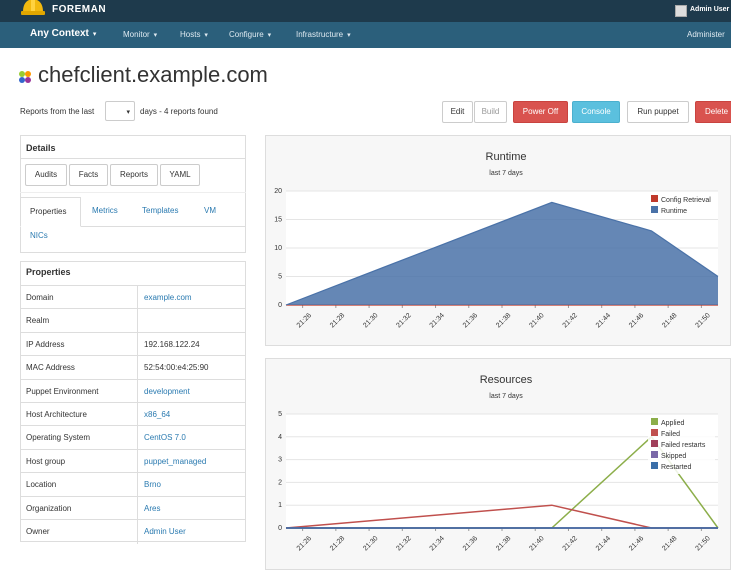  What do you see at coordinates (79, 9) in the screenshot?
I see `brand-name: FOREMAN` at bounding box center [79, 9].